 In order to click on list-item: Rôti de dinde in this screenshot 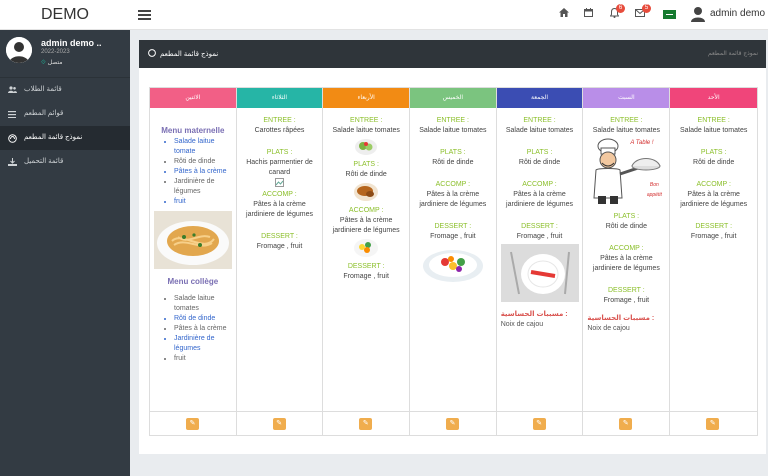, I will do `click(205, 319)`.